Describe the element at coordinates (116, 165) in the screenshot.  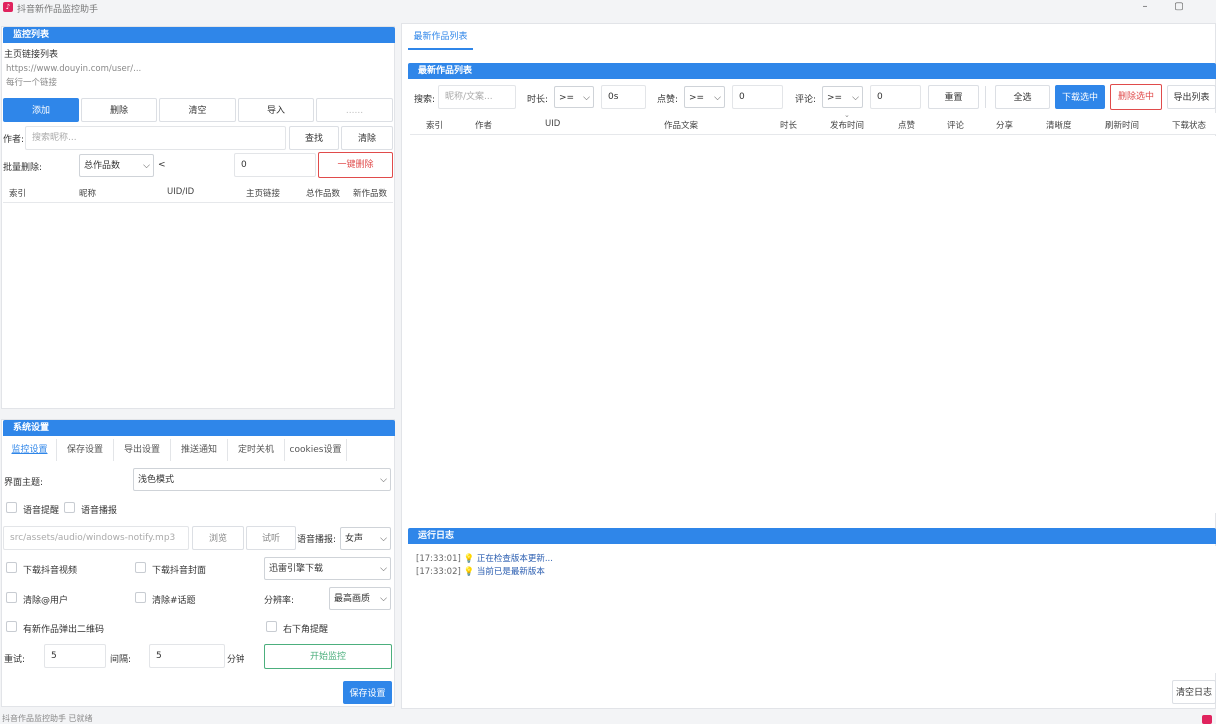
I see `batch-field-select: 总作品数 ⌵` at that location.